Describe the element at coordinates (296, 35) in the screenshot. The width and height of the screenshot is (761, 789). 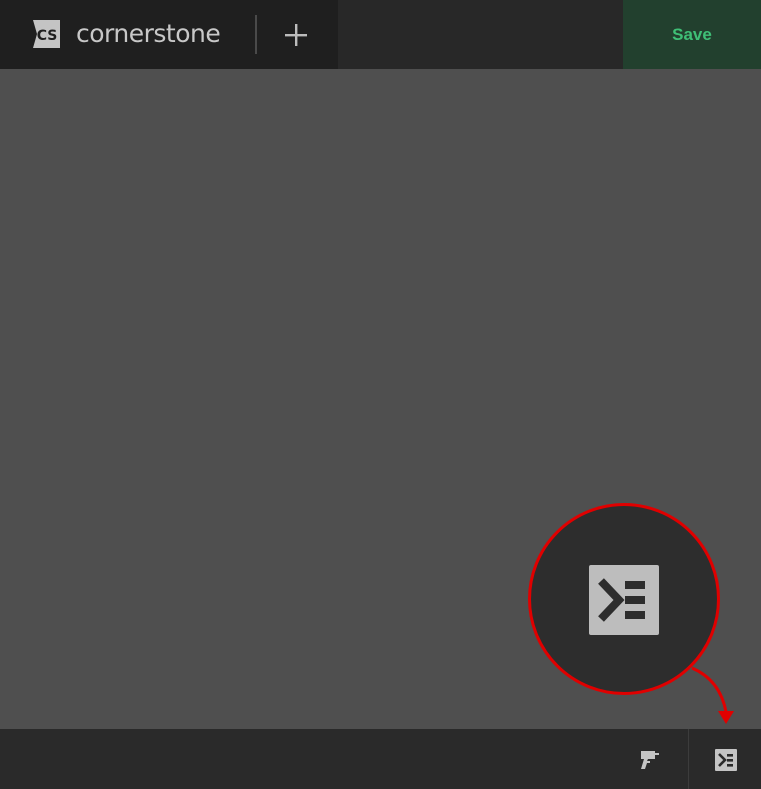
I see `plus-icon` at that location.